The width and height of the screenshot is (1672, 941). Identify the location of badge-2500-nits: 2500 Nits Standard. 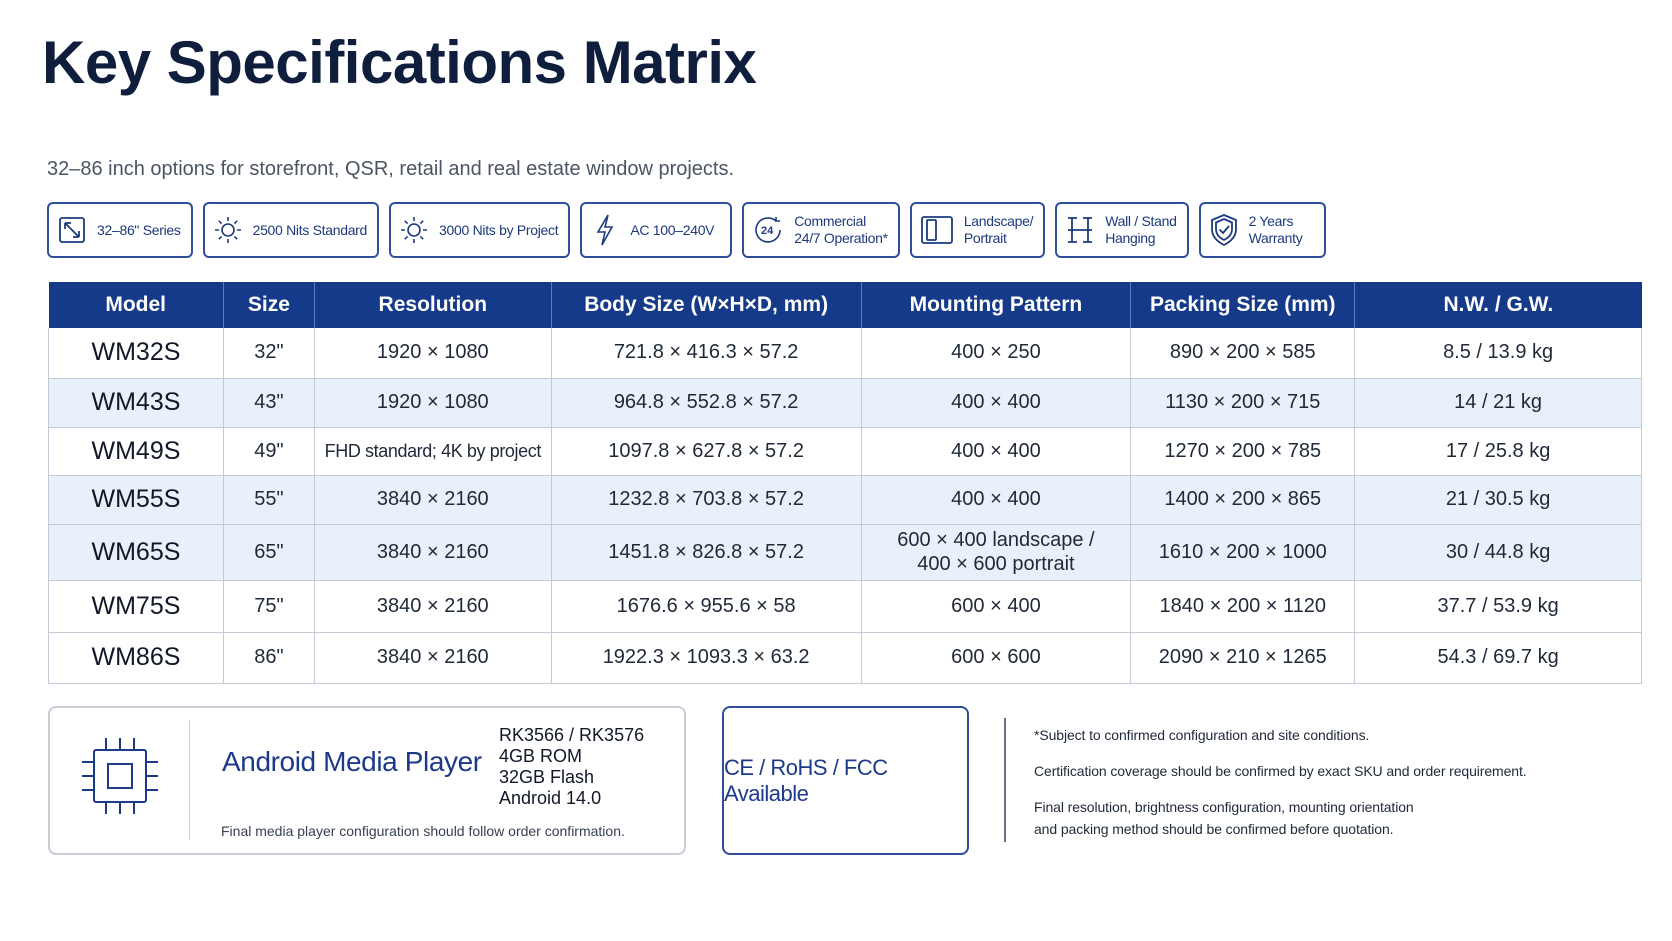
(291, 230).